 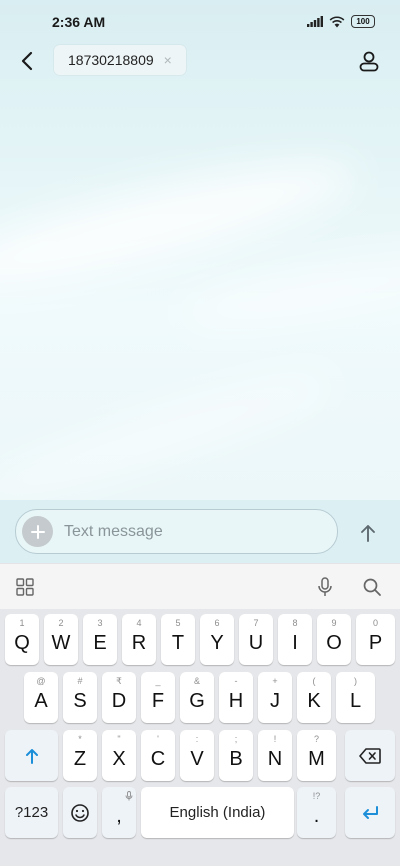 I want to click on key-label: V, so click(x=197, y=759).